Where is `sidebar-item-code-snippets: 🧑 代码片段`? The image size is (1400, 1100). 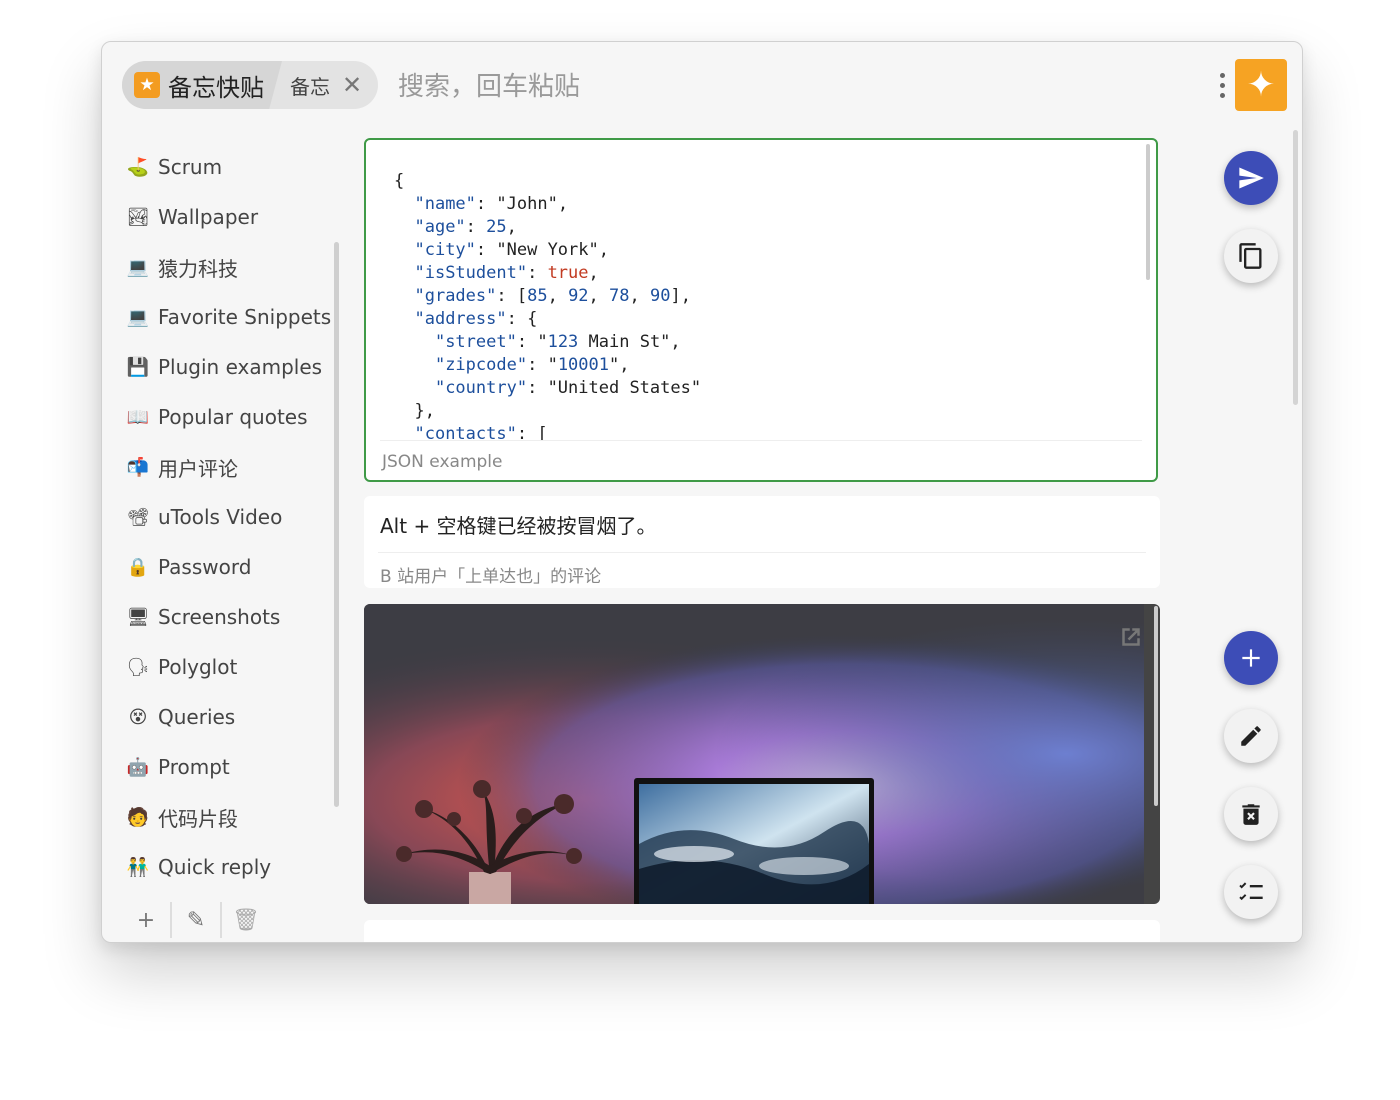 sidebar-item-code-snippets: 🧑 代码片段 is located at coordinates (227, 817).